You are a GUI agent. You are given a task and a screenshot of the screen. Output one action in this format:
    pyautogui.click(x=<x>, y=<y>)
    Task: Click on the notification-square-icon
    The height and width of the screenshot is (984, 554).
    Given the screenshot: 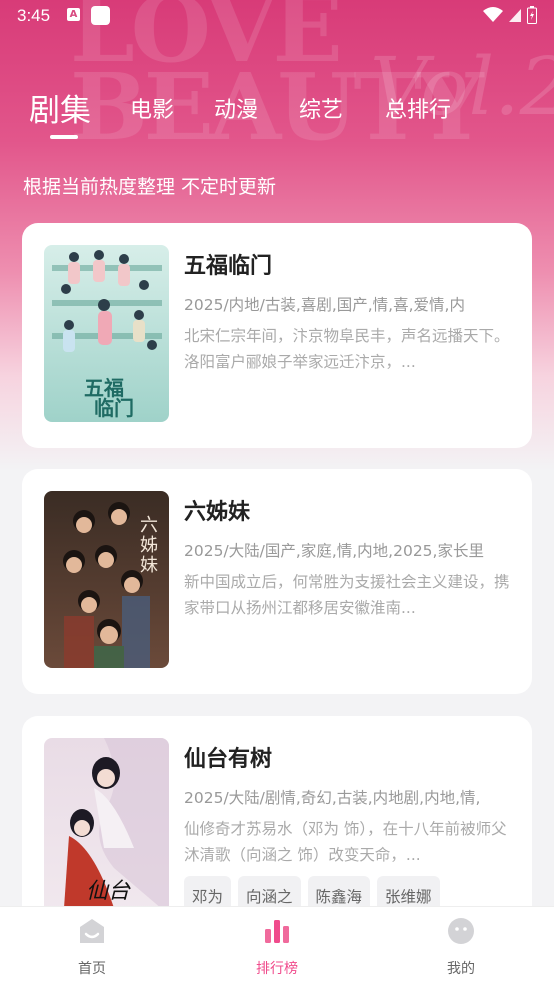 What is the action you would take?
    pyautogui.click(x=100, y=15)
    